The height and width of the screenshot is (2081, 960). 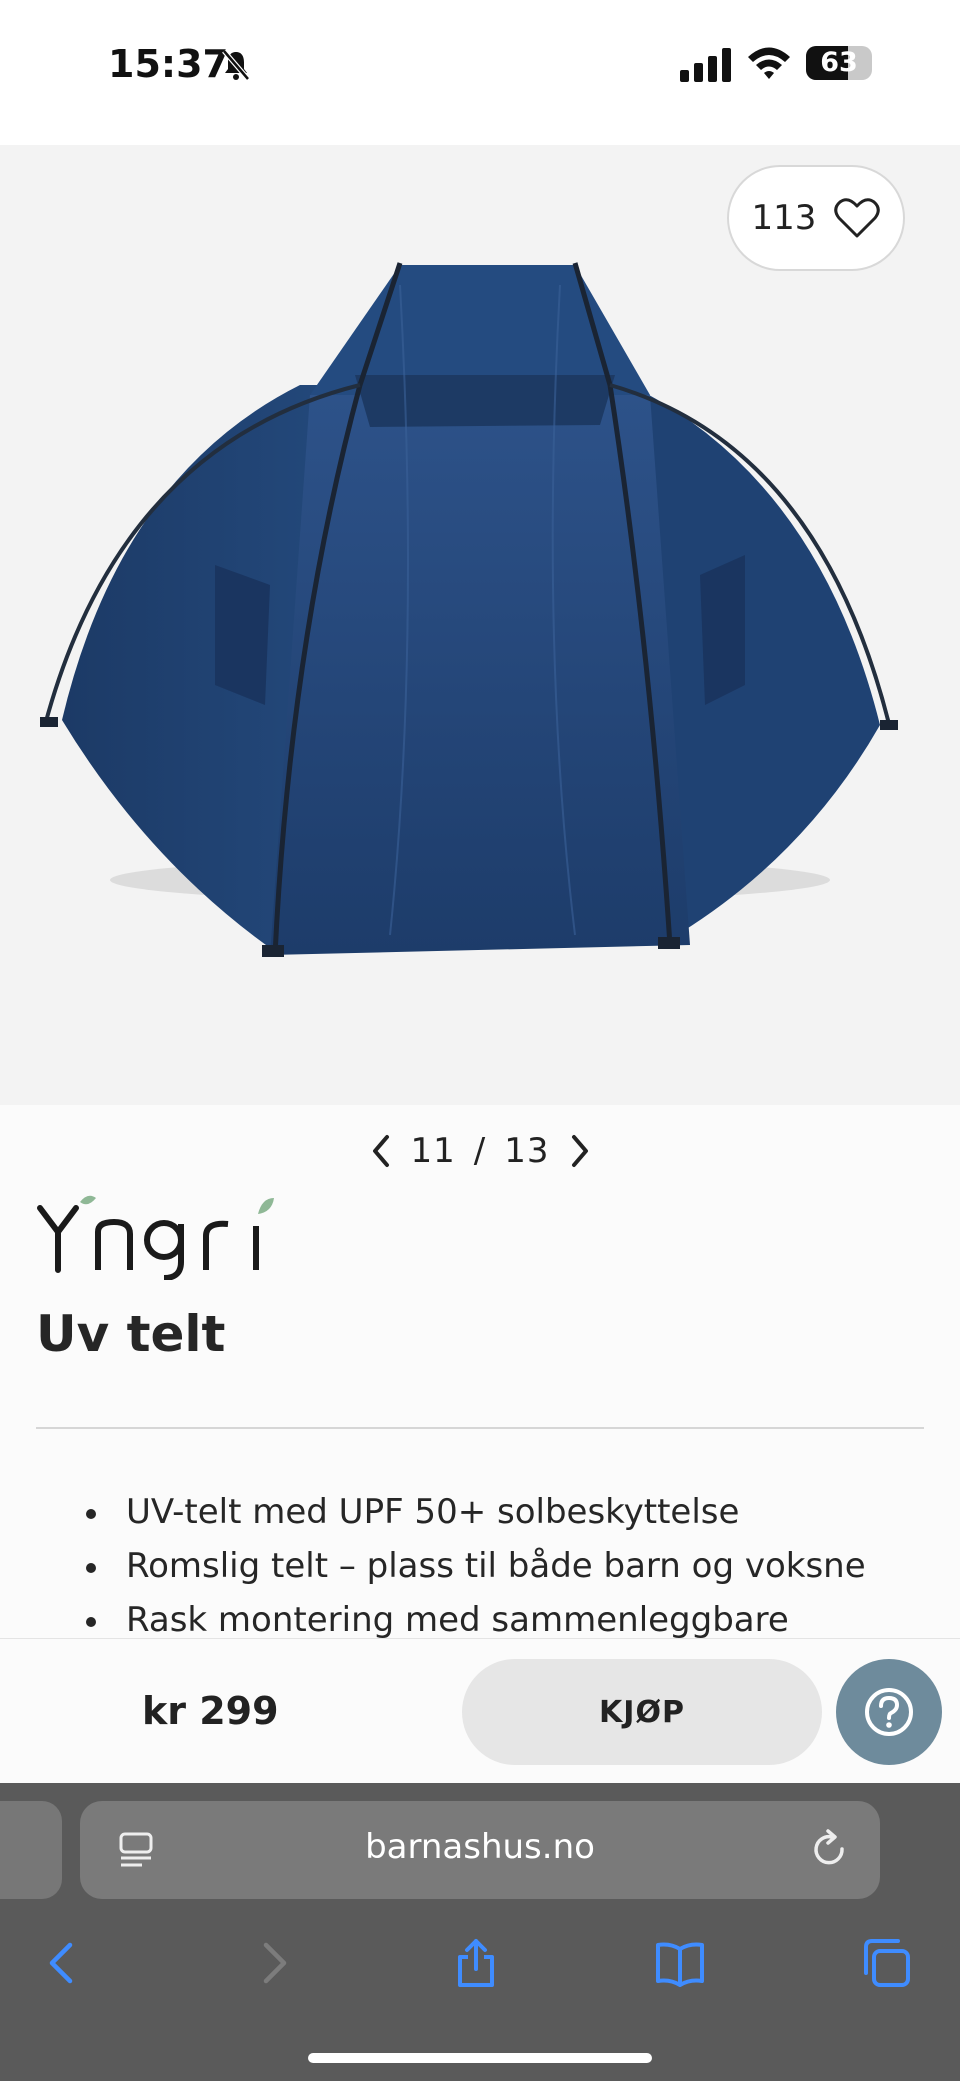 I want to click on battery-icon: 63, so click(x=839, y=63).